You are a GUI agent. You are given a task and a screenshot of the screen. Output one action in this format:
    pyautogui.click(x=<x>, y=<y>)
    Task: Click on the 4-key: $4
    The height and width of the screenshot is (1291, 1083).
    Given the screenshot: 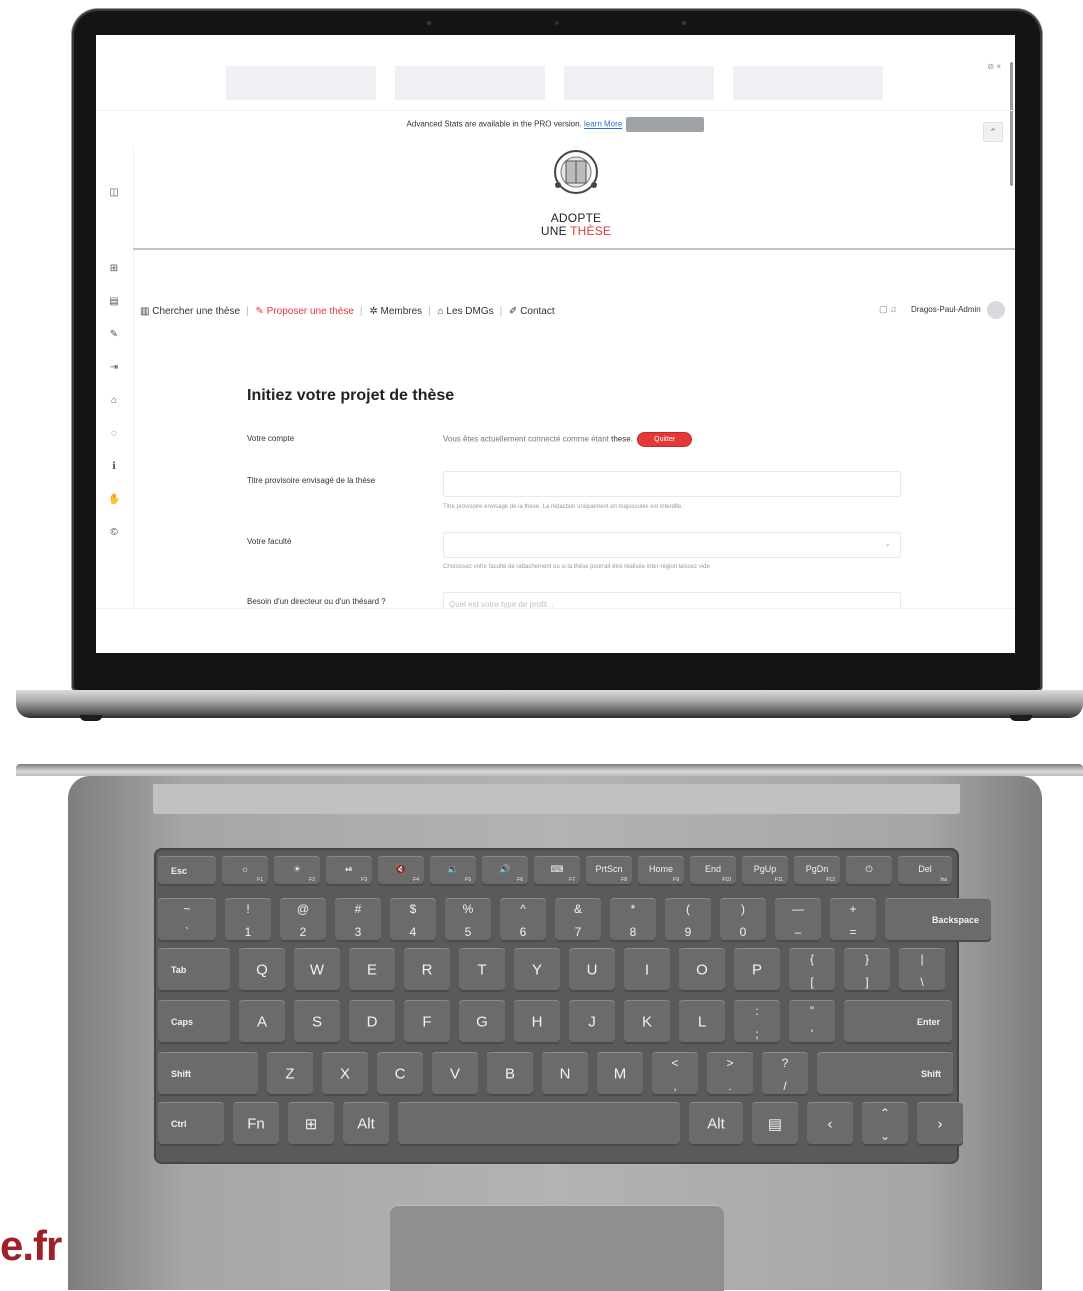 What is the action you would take?
    pyautogui.click(x=413, y=920)
    